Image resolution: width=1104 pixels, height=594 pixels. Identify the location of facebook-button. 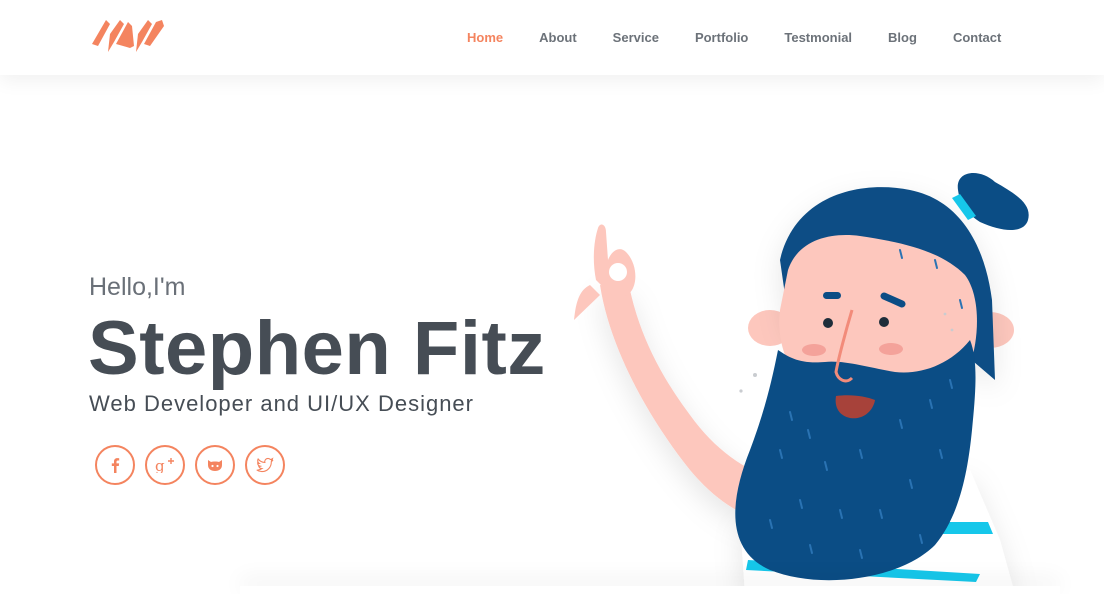
(115, 465).